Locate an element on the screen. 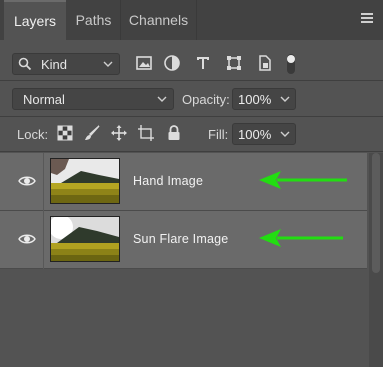 The image size is (383, 367). tab-paths: Paths is located at coordinates (94, 20).